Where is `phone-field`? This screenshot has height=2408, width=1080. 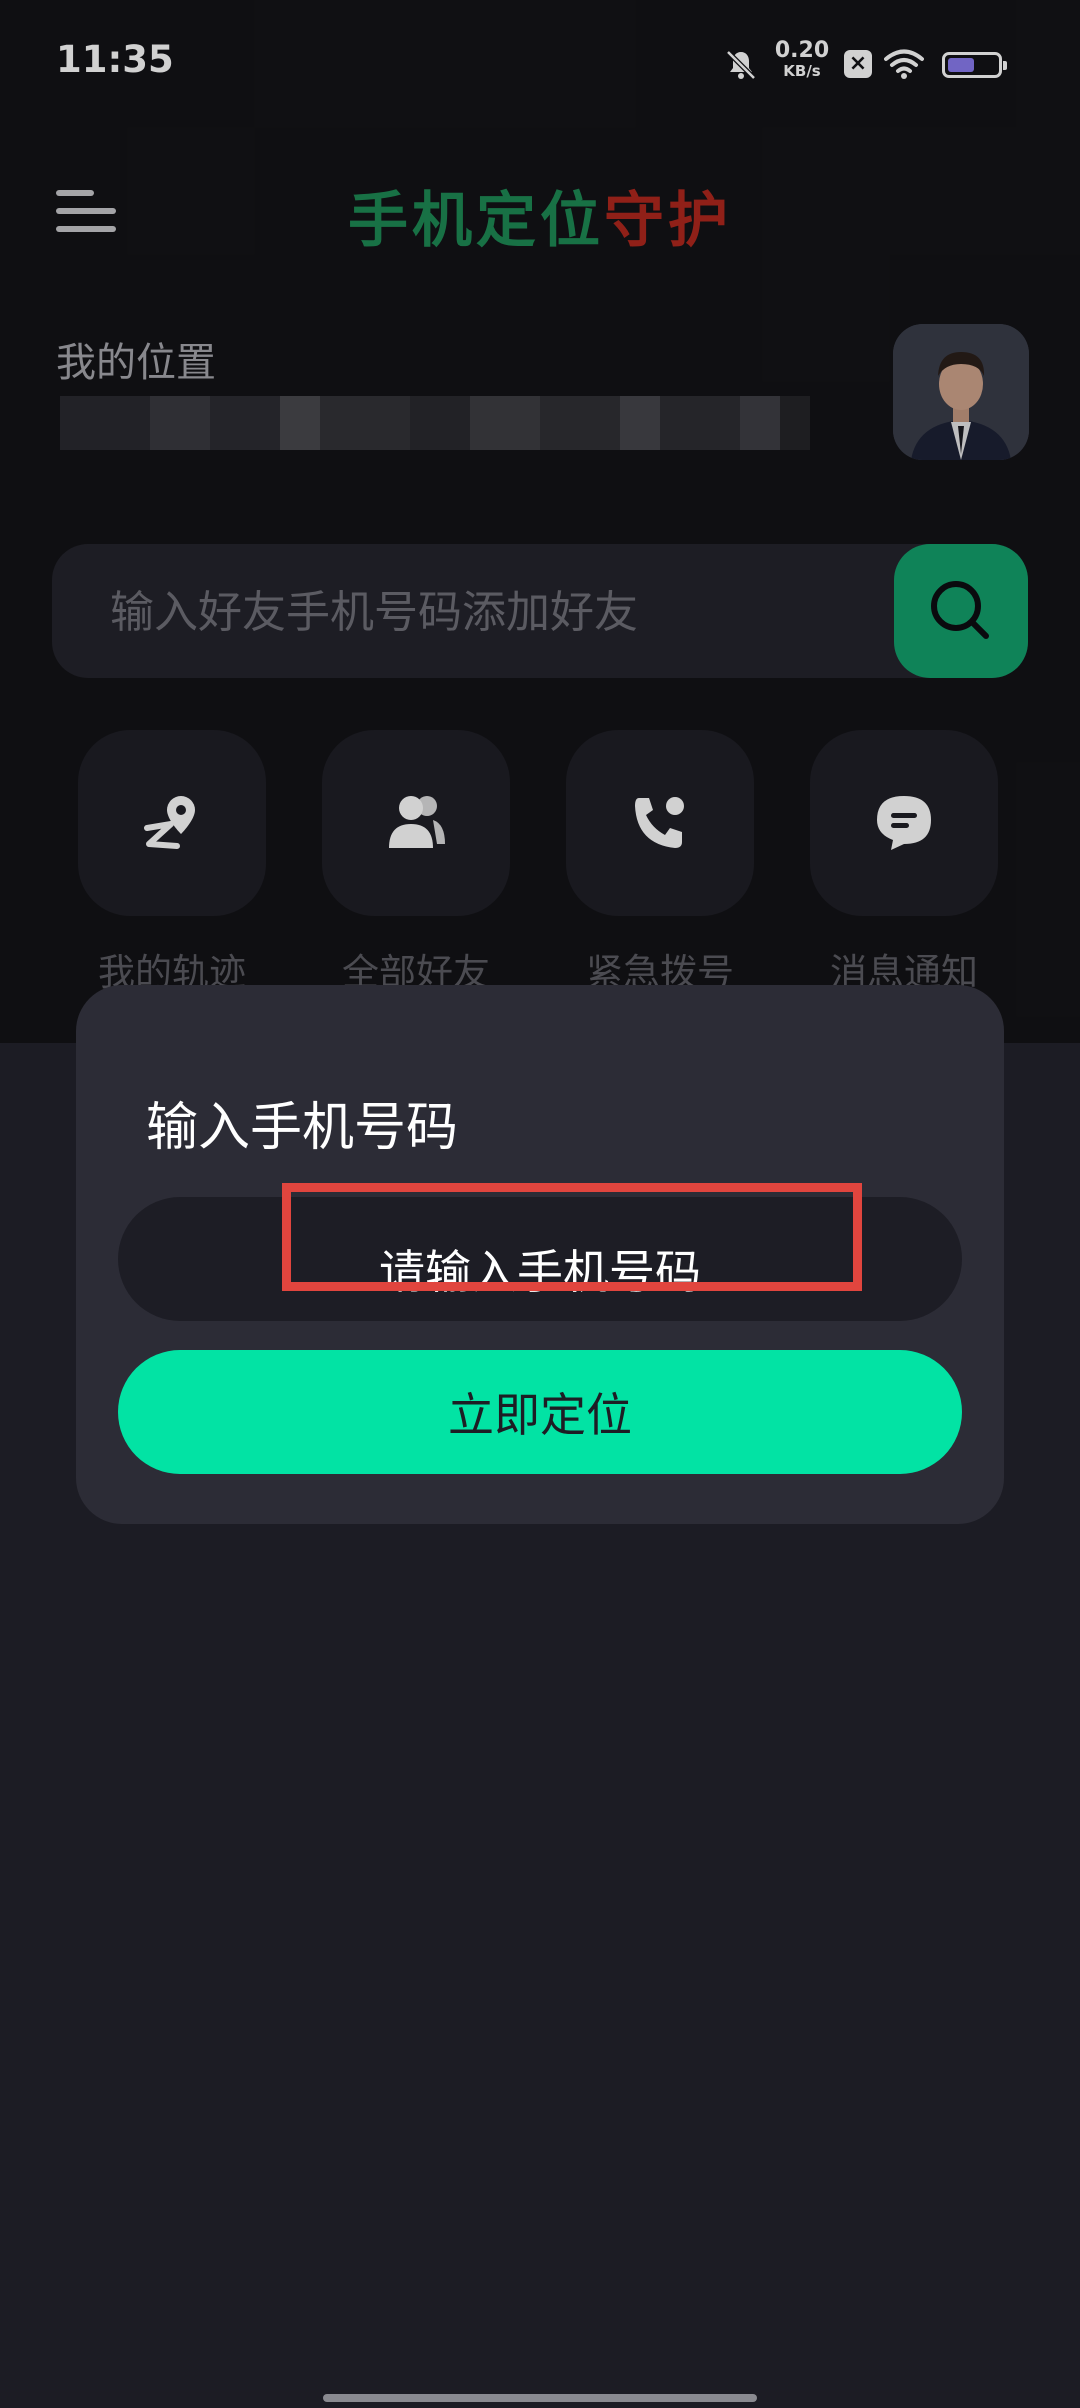
phone-field is located at coordinates (540, 1259).